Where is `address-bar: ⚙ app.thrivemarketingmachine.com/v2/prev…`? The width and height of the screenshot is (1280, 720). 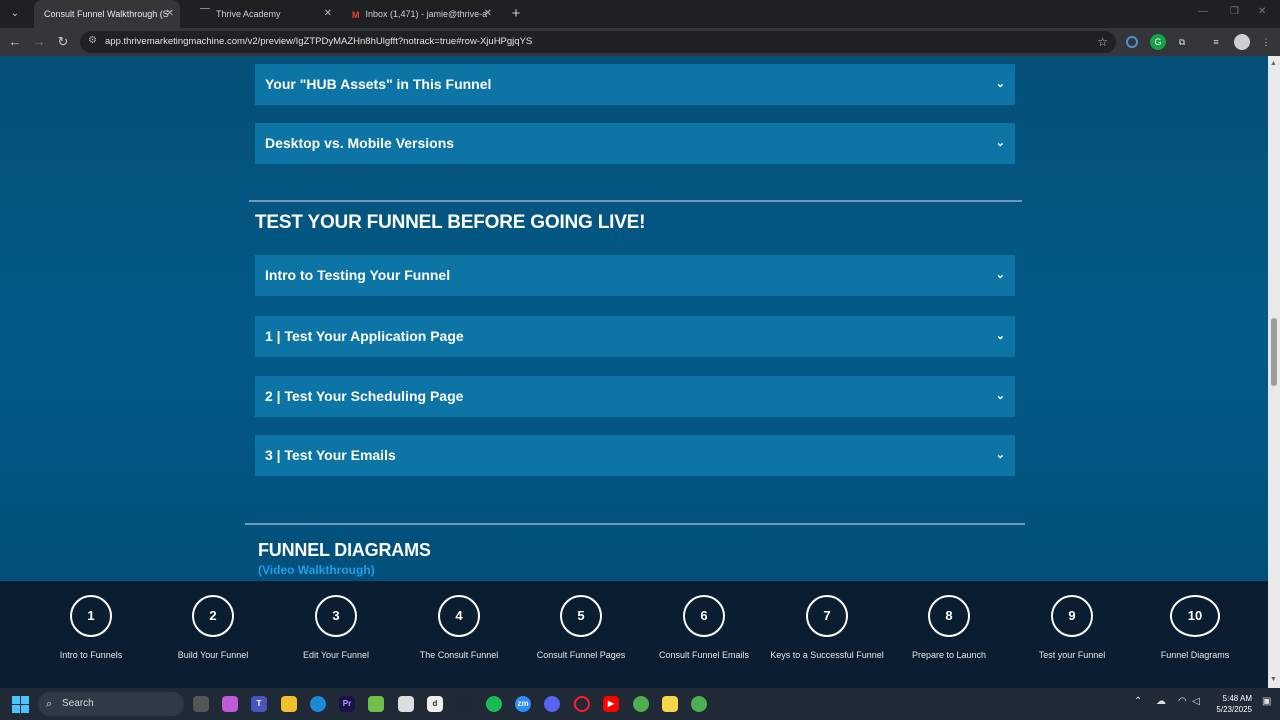
address-bar: ⚙ app.thrivemarketingmachine.com/v2/prev… is located at coordinates (598, 42).